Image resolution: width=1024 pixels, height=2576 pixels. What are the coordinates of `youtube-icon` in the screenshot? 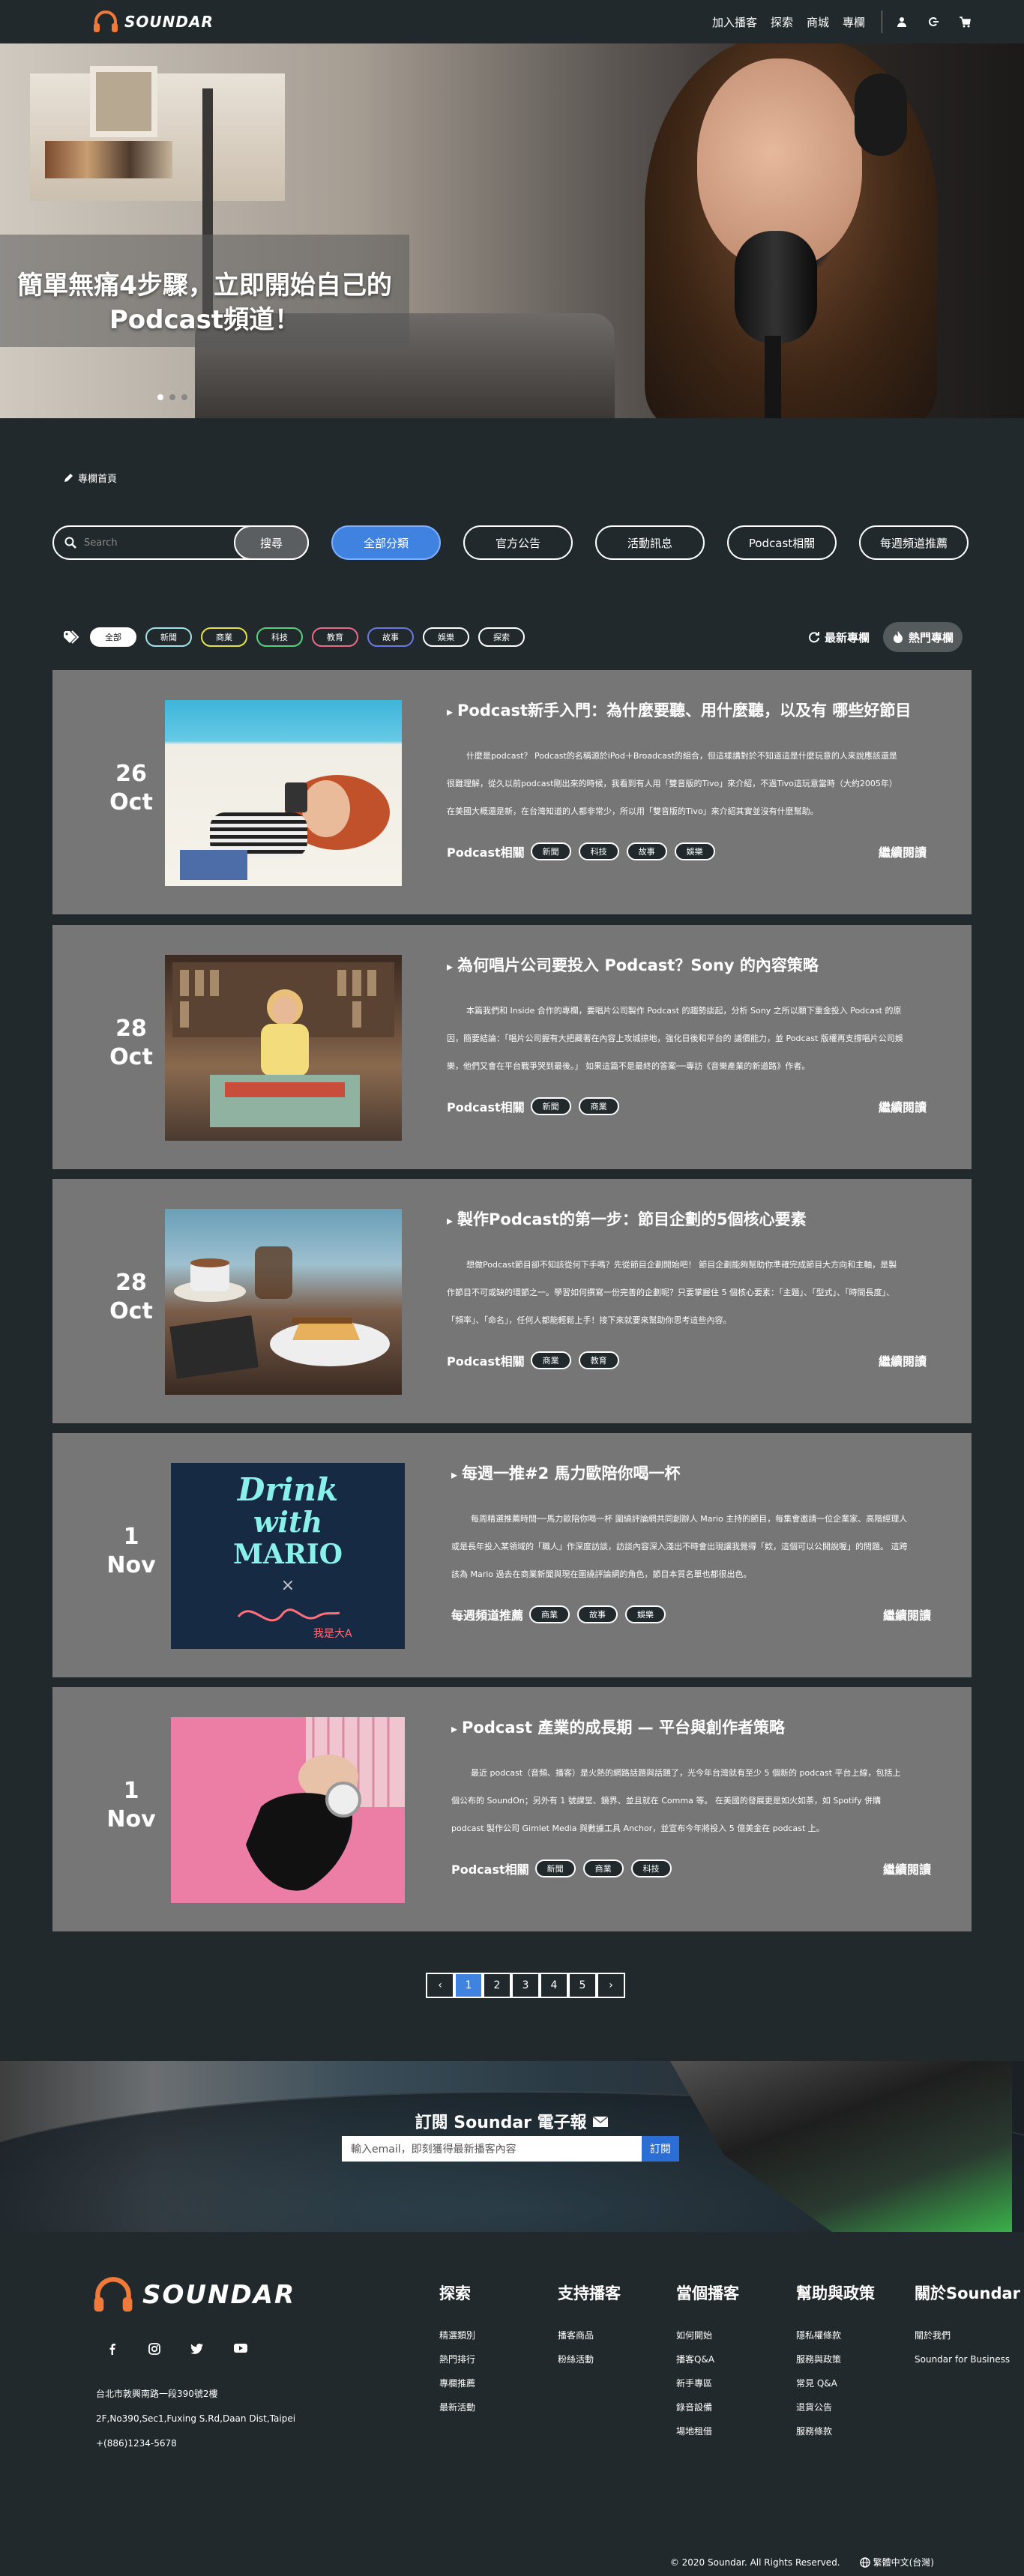 It's located at (240, 2349).